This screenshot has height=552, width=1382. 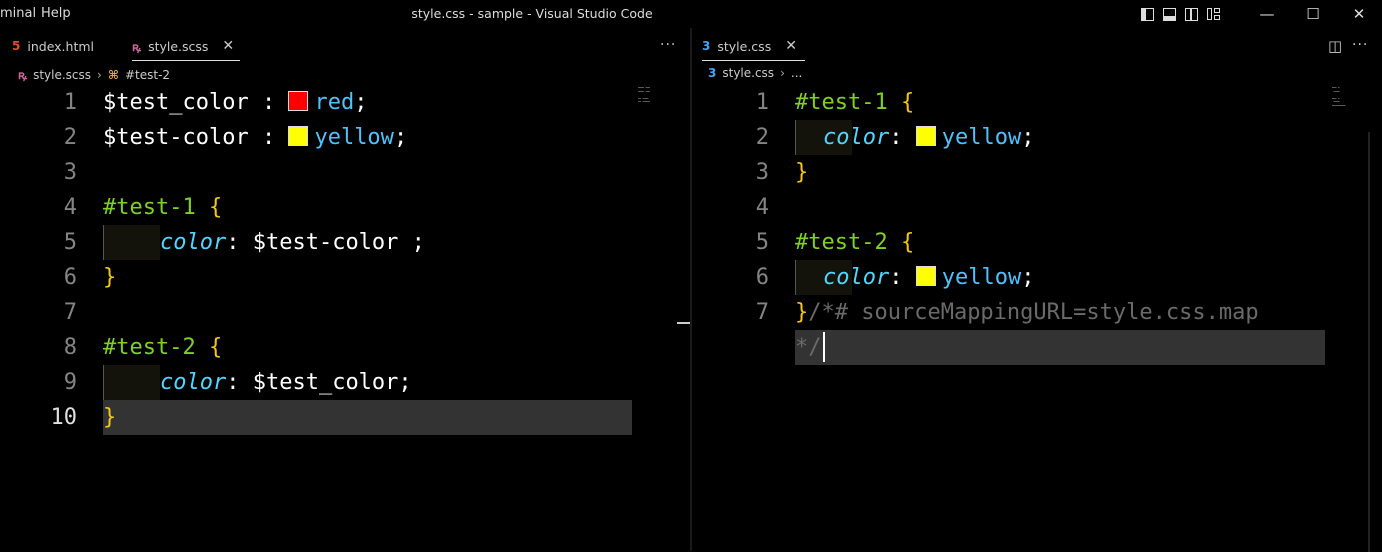 I want to click on code-line: color: $test_color;, so click(x=286, y=382).